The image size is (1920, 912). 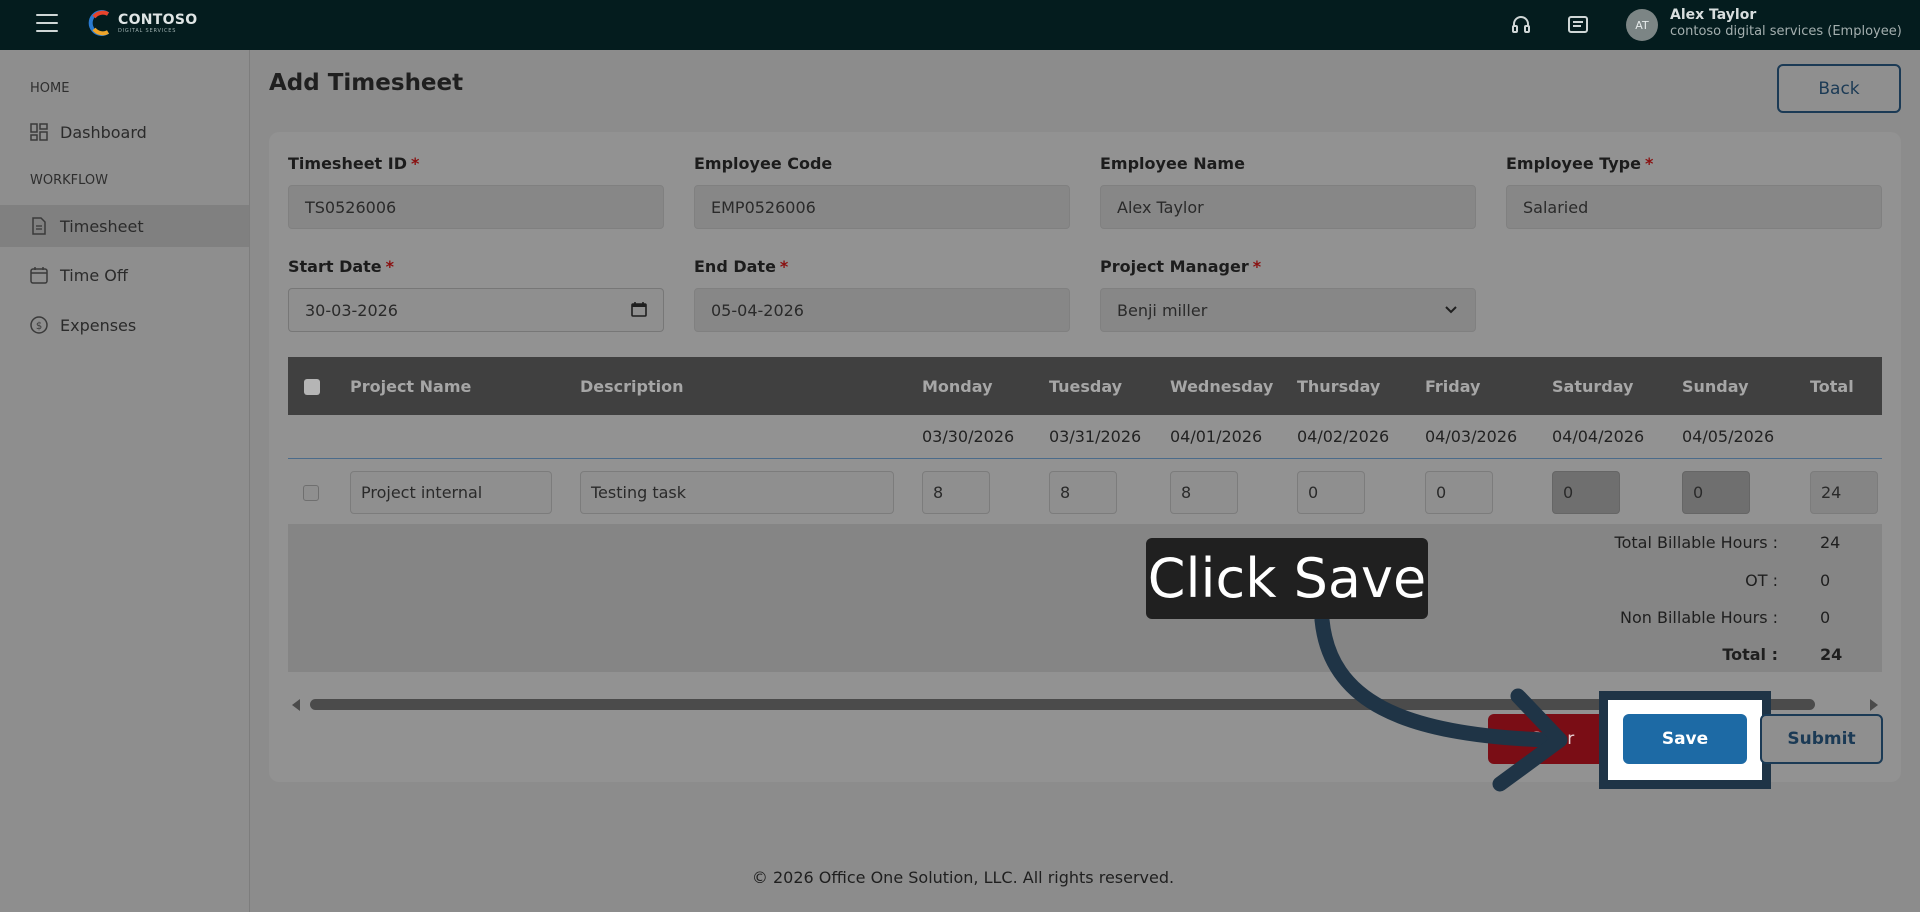 What do you see at coordinates (1222, 386) in the screenshot?
I see `column-wednesday: Wednesday` at bounding box center [1222, 386].